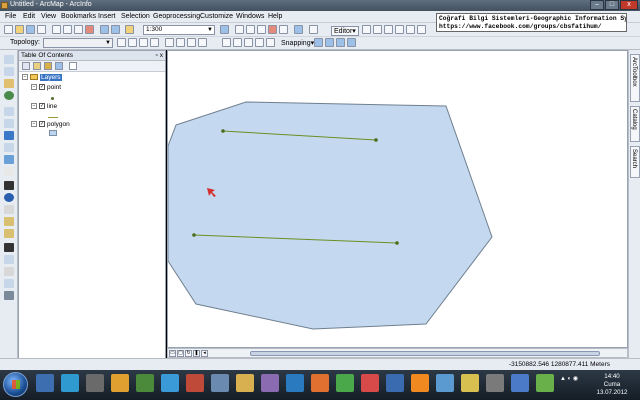 Image resolution: width=640 pixels, height=400 pixels. What do you see at coordinates (135, 16) in the screenshot?
I see `menu-selection: Selection` at bounding box center [135, 16].